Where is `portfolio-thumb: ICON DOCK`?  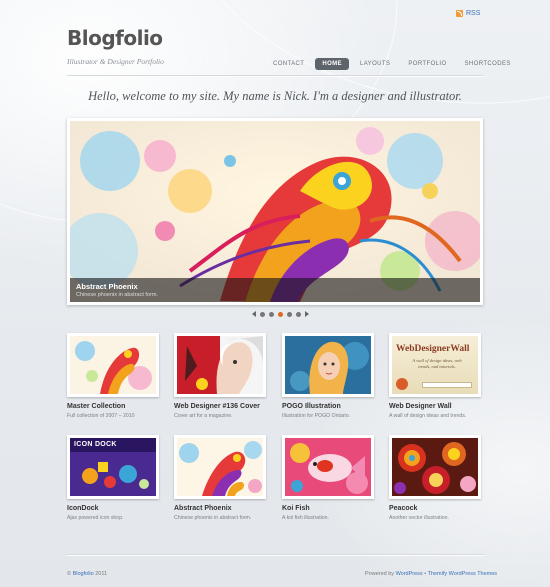
portfolio-thumb: ICON DOCK is located at coordinates (113, 467).